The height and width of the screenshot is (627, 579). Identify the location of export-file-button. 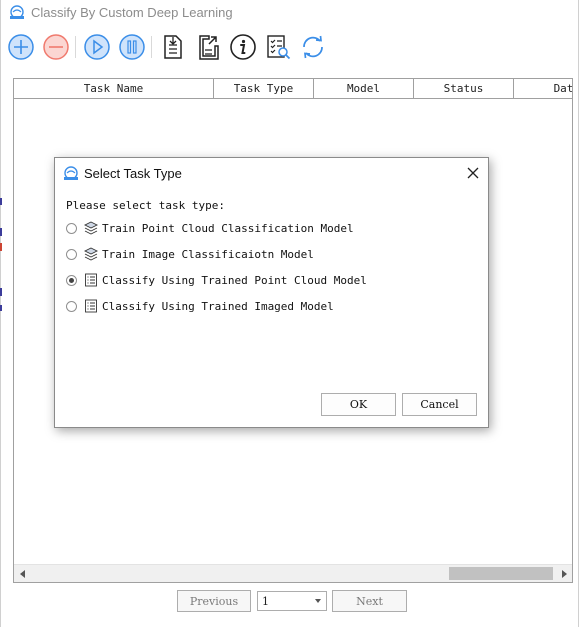
(208, 47).